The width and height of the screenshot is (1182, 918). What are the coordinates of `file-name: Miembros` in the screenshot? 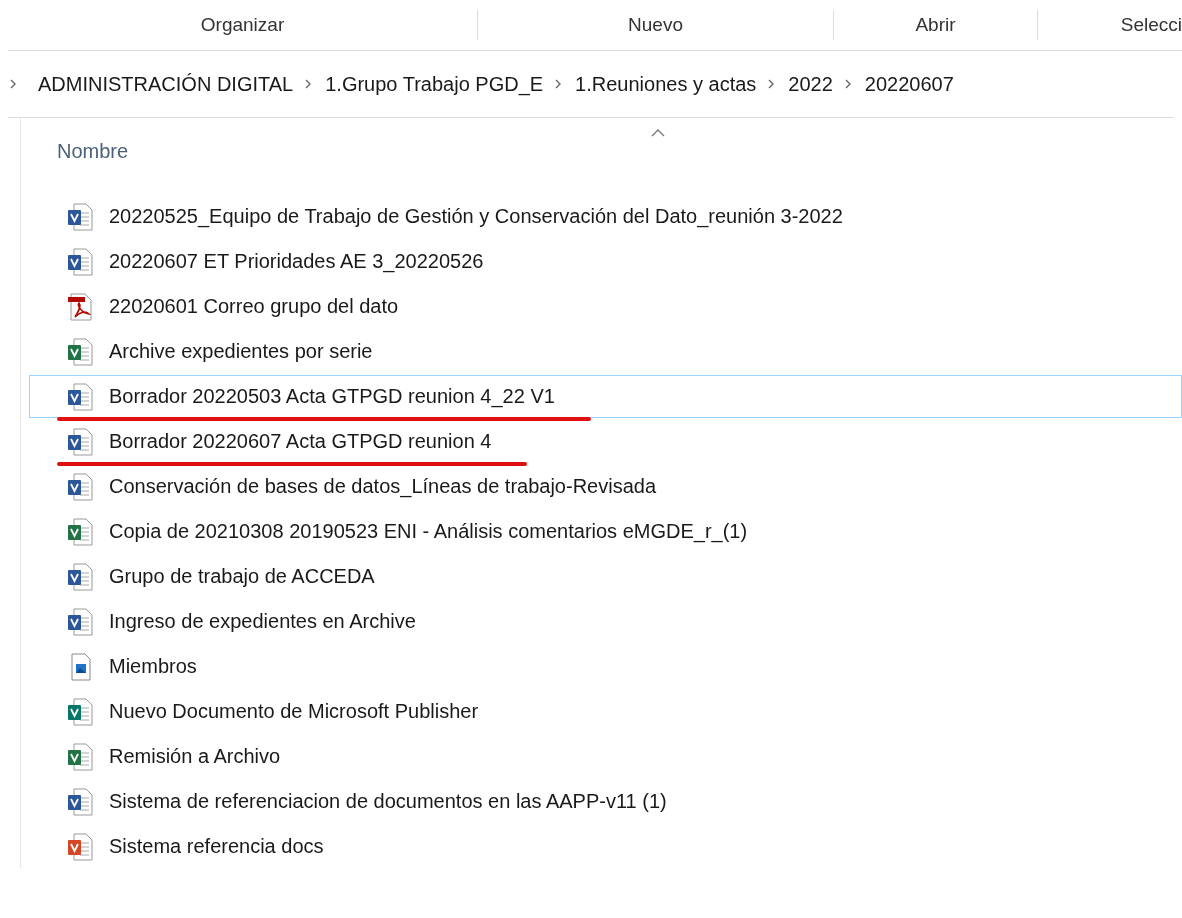 It's located at (153, 666).